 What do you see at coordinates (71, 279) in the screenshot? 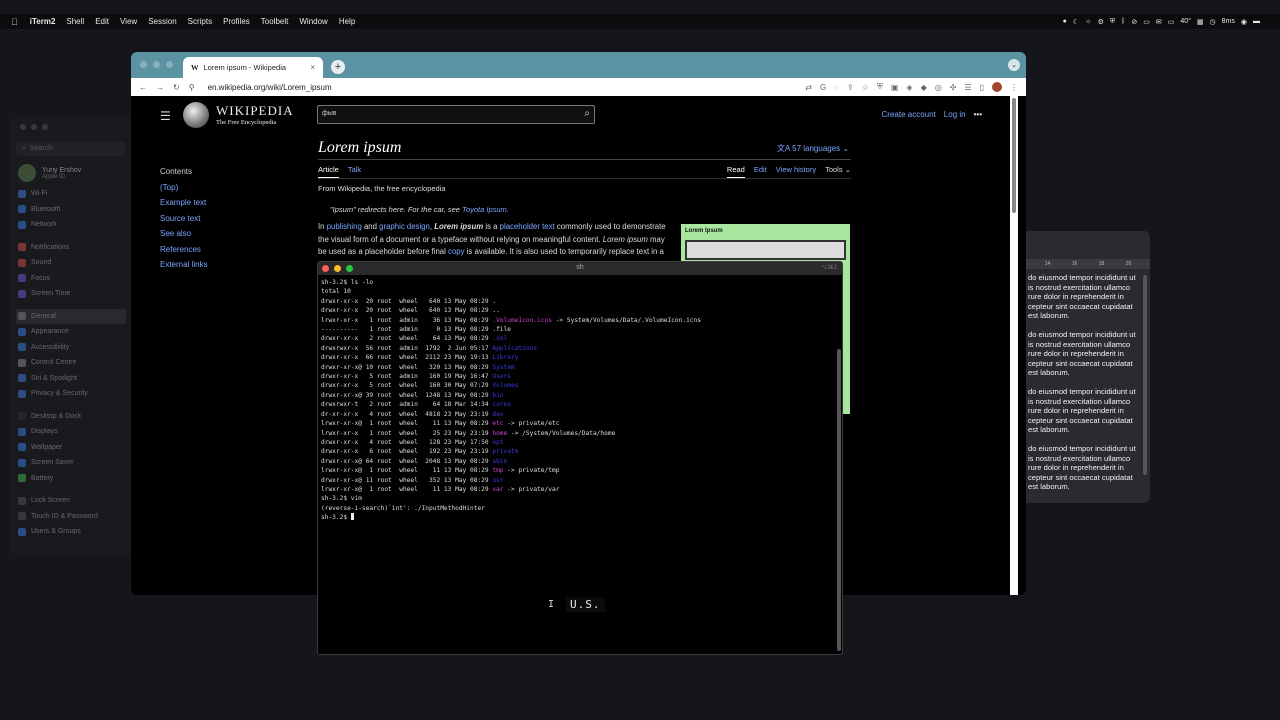
I see `settings-item: Focus` at bounding box center [71, 279].